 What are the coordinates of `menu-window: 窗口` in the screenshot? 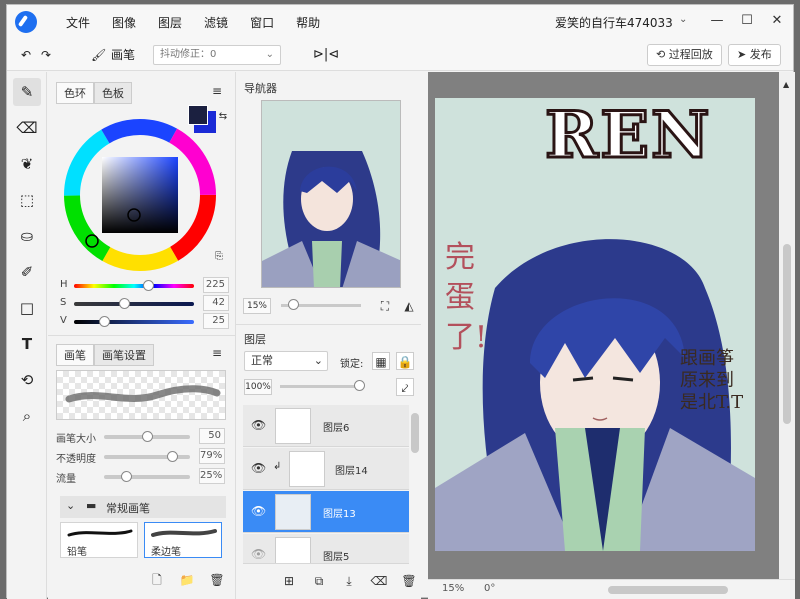 It's located at (262, 22).